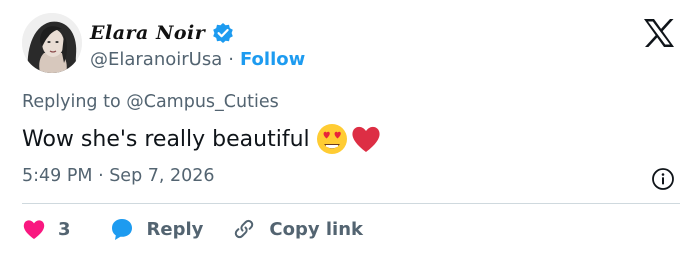  Describe the element at coordinates (122, 229) in the screenshot. I see `reply-bubble-icon` at that location.